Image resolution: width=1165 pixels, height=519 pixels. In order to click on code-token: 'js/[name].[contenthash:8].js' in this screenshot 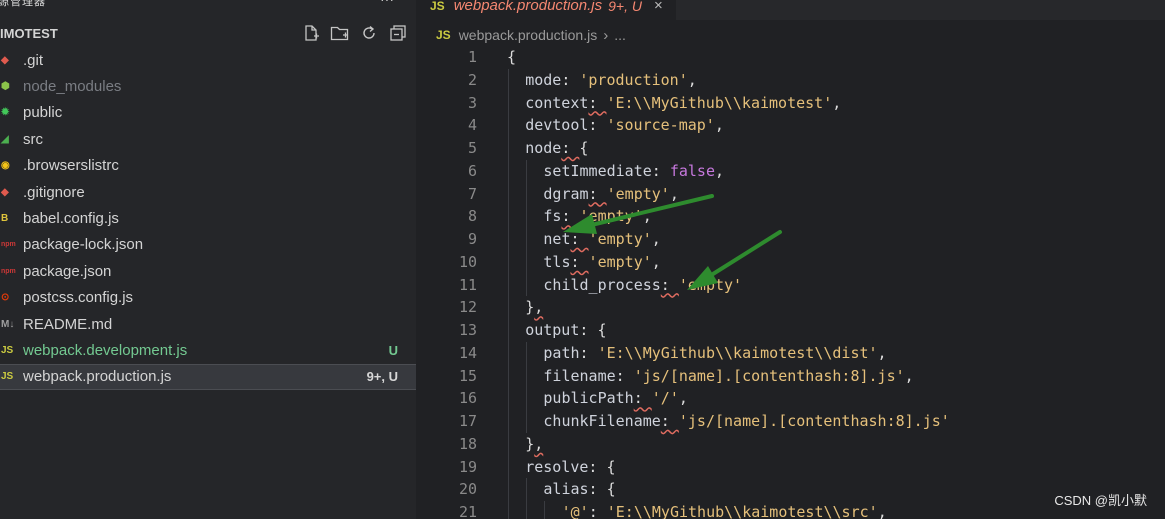, I will do `click(769, 375)`.